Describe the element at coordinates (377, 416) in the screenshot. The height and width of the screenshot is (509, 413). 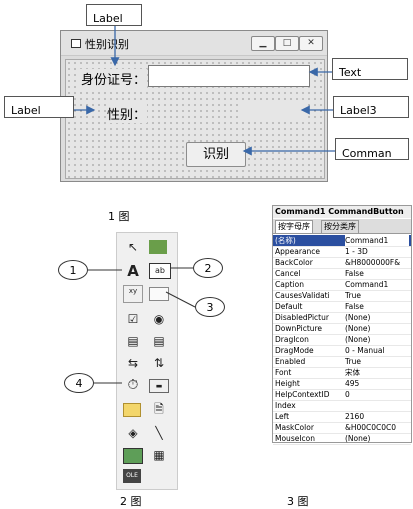
I see `property-value: 2160` at that location.